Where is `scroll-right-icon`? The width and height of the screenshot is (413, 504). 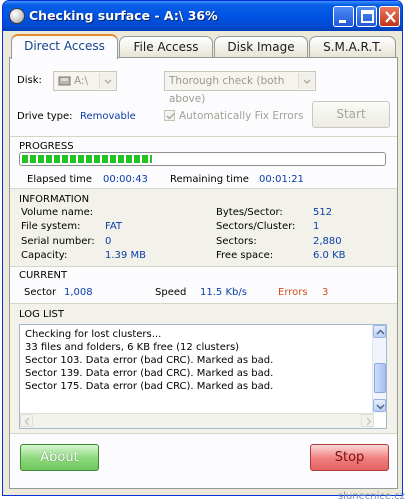 scroll-right-icon is located at coordinates (367, 420).